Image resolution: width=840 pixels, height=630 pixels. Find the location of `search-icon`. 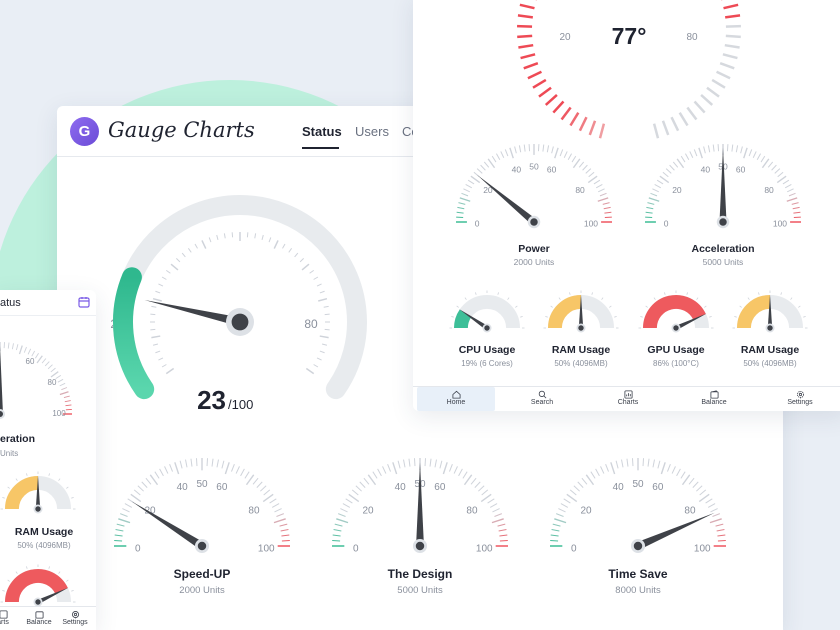

search-icon is located at coordinates (542, 394).